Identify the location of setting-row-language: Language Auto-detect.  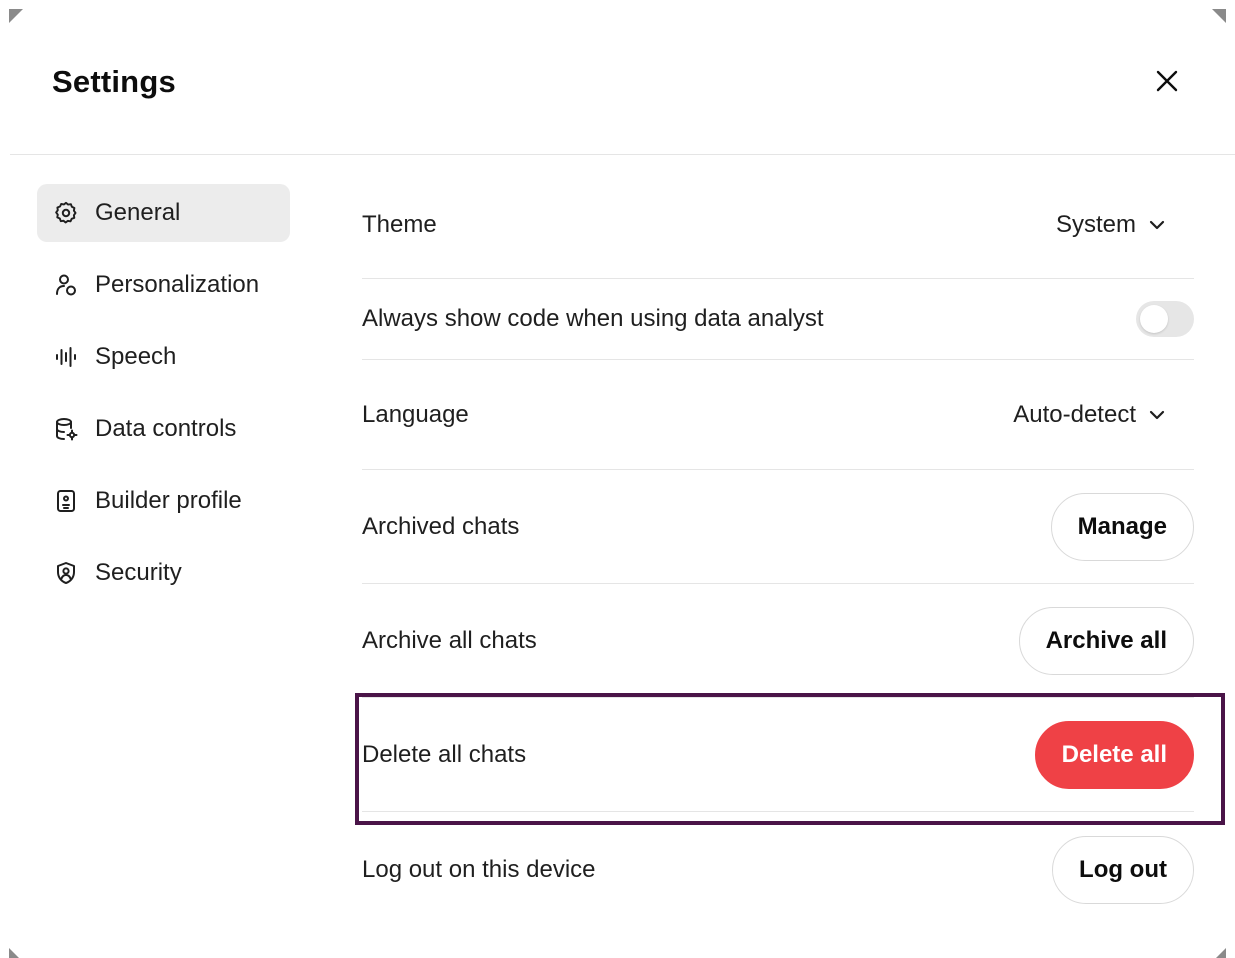
(778, 415).